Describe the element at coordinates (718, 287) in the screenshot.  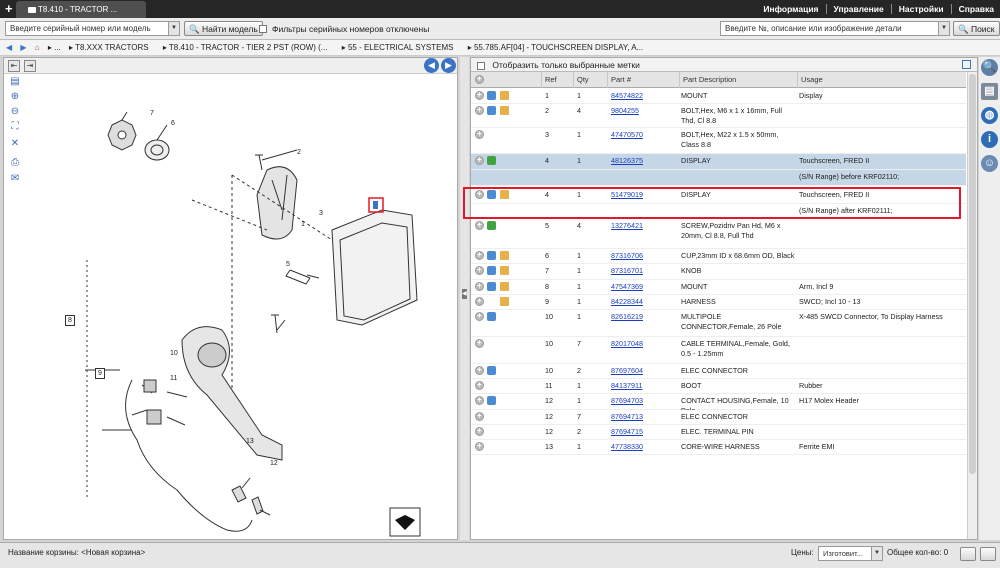
I see `table-row: 8 1 47547369 MOUNT Arm, Incl 9` at that location.